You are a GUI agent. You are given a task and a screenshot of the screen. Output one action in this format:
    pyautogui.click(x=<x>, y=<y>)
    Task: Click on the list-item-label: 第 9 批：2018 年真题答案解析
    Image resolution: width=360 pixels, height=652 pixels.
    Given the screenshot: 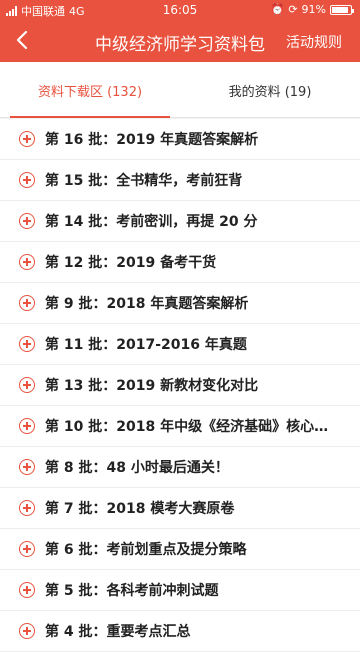 What is the action you would take?
    pyautogui.click(x=147, y=304)
    